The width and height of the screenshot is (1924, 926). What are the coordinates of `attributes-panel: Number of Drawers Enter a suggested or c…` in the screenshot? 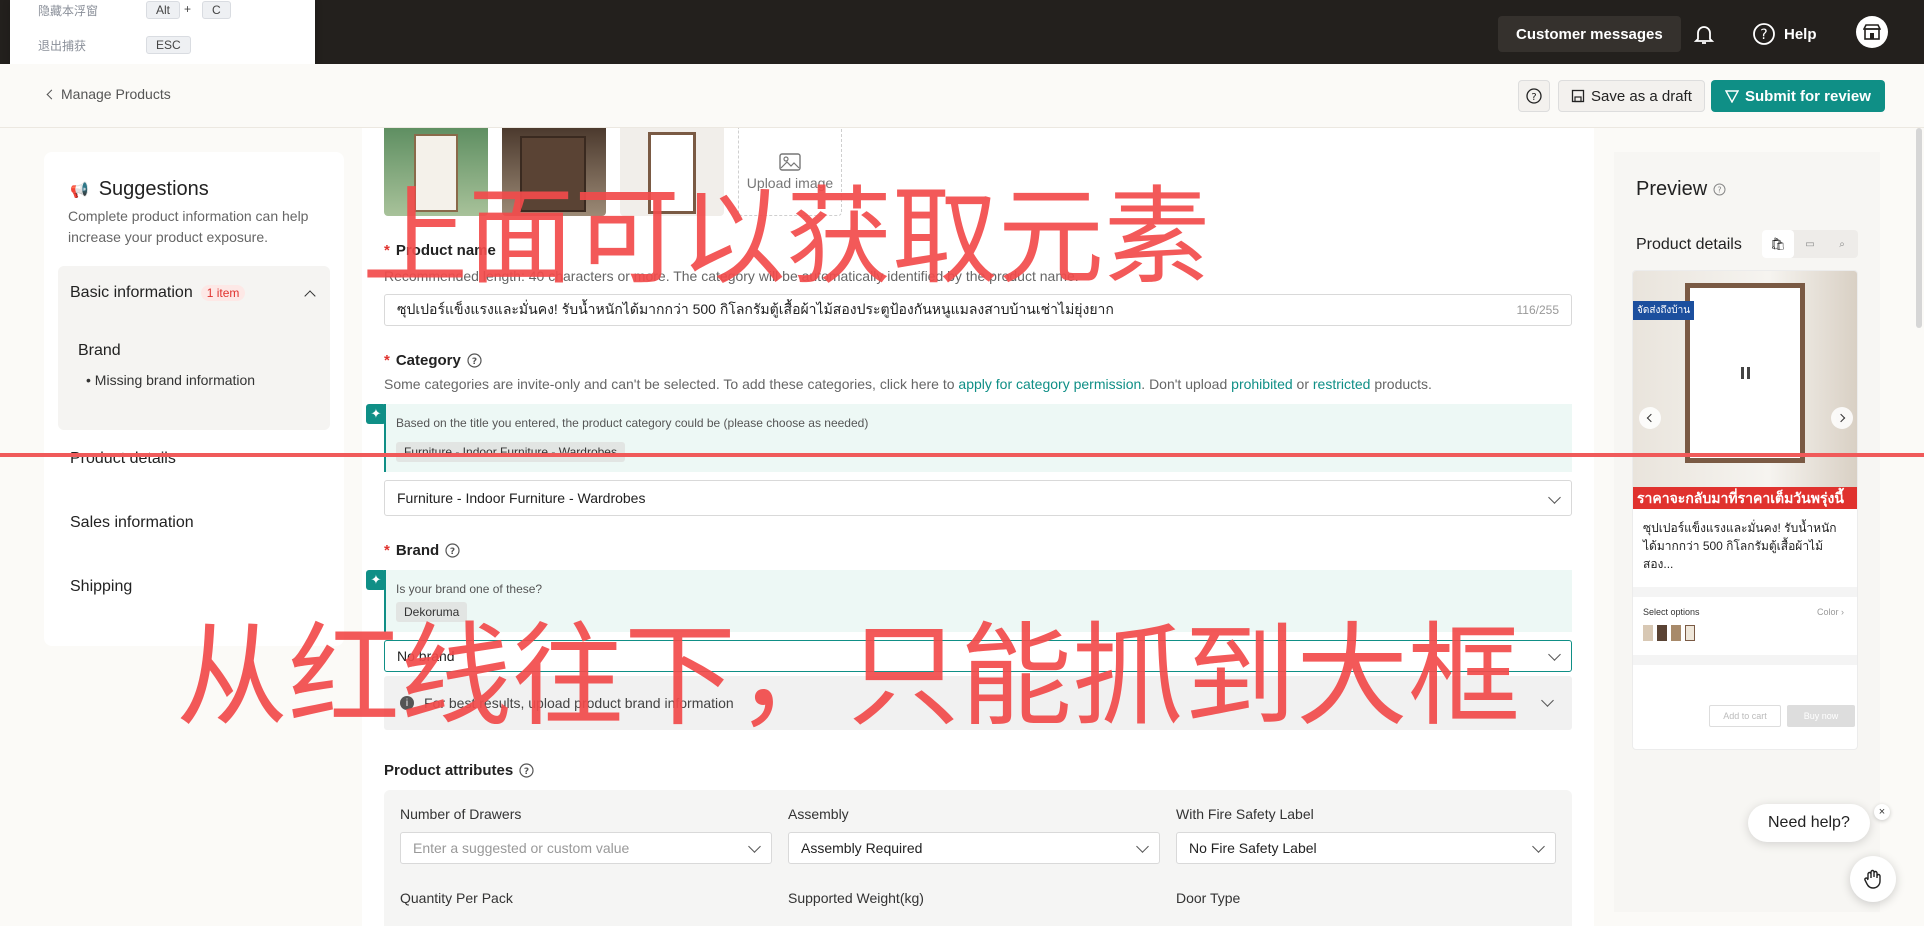 It's located at (978, 858).